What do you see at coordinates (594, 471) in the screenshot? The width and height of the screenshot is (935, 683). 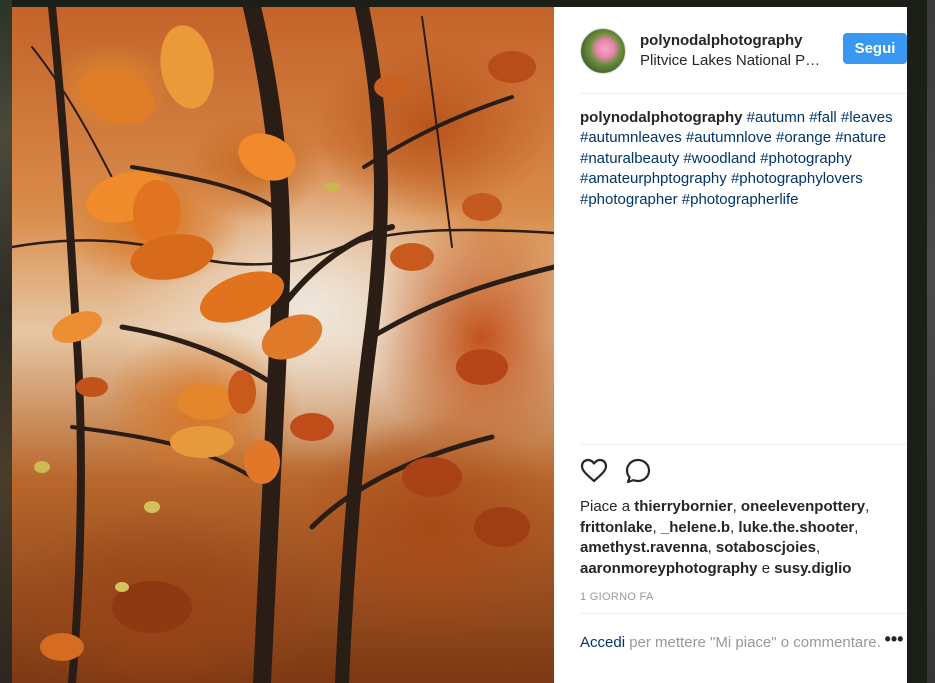 I see `heart-outline-icon` at bounding box center [594, 471].